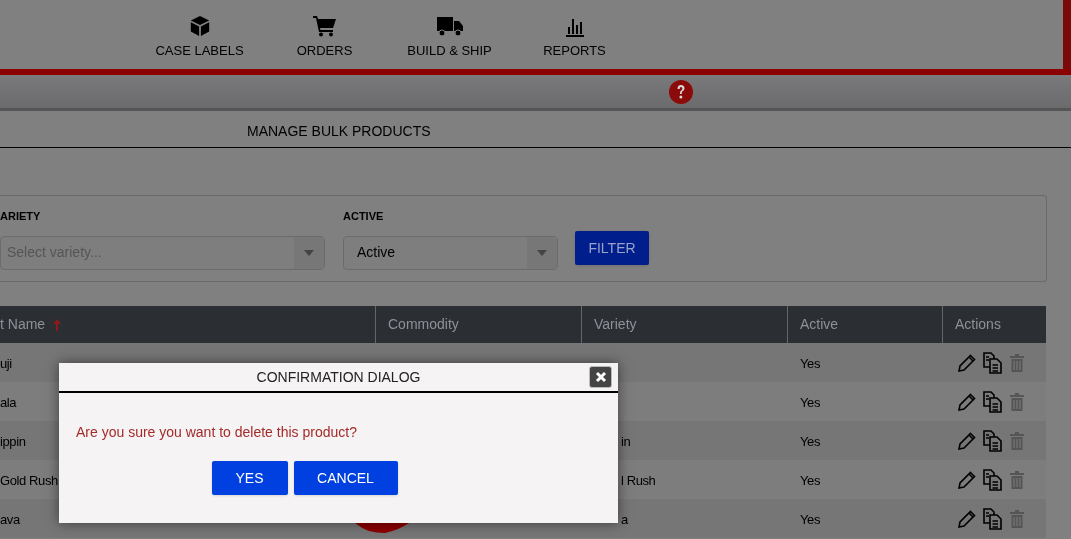  Describe the element at coordinates (29, 480) in the screenshot. I see `table-cell: Gold Rush` at that location.